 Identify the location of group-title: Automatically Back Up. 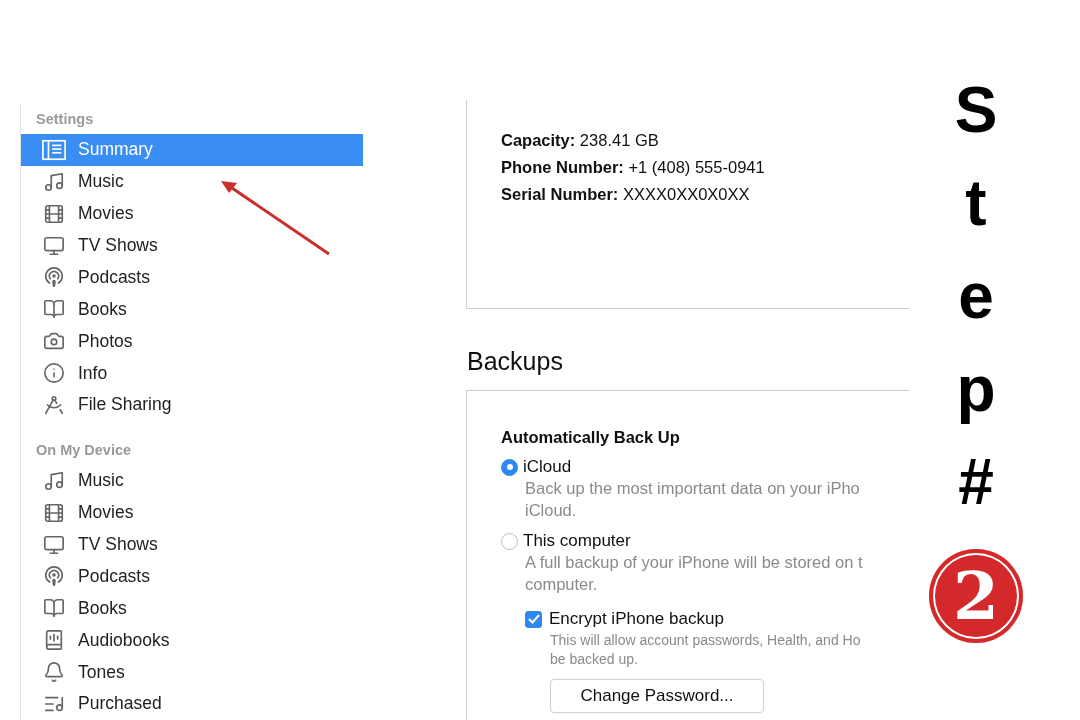
(591, 437).